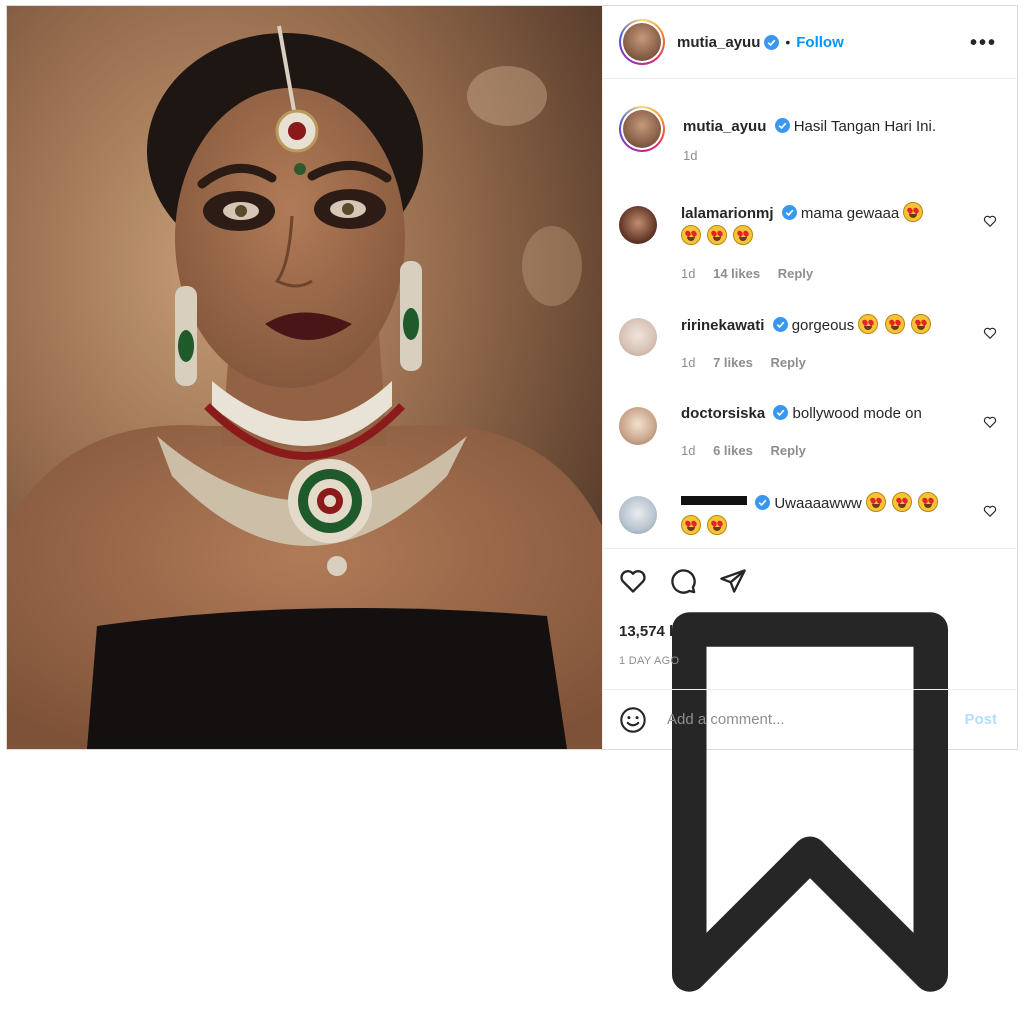  I want to click on caption-avatar-image, so click(642, 129).